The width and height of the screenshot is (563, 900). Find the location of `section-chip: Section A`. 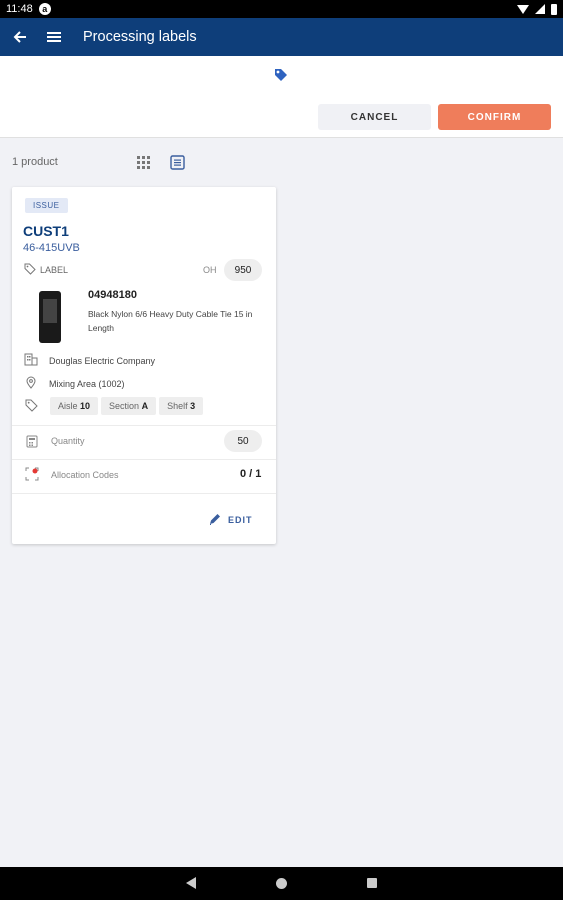

section-chip: Section A is located at coordinates (129, 406).